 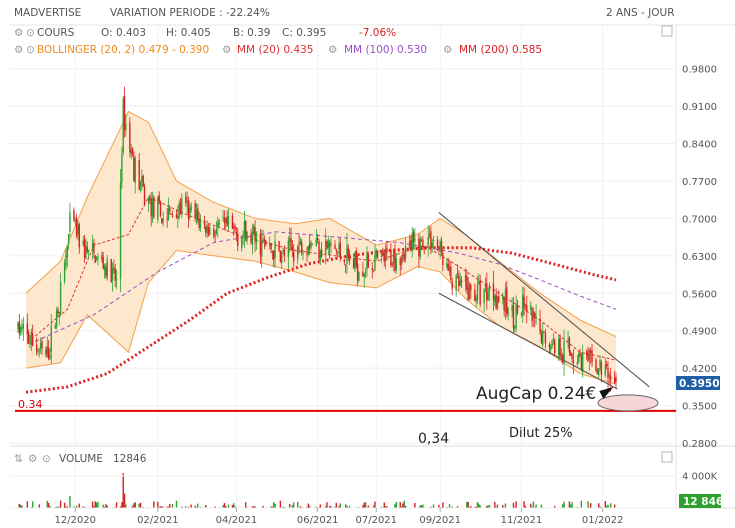 I want to click on bollinger-settings-icon: ⚙, so click(x=18, y=50).